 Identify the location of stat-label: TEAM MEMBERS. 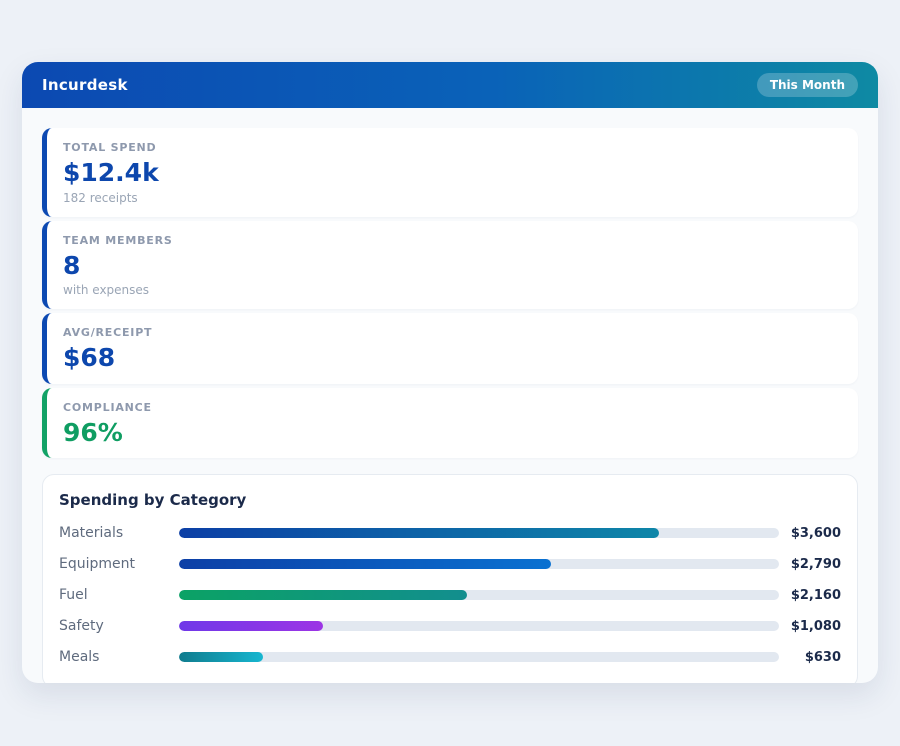
(118, 240).